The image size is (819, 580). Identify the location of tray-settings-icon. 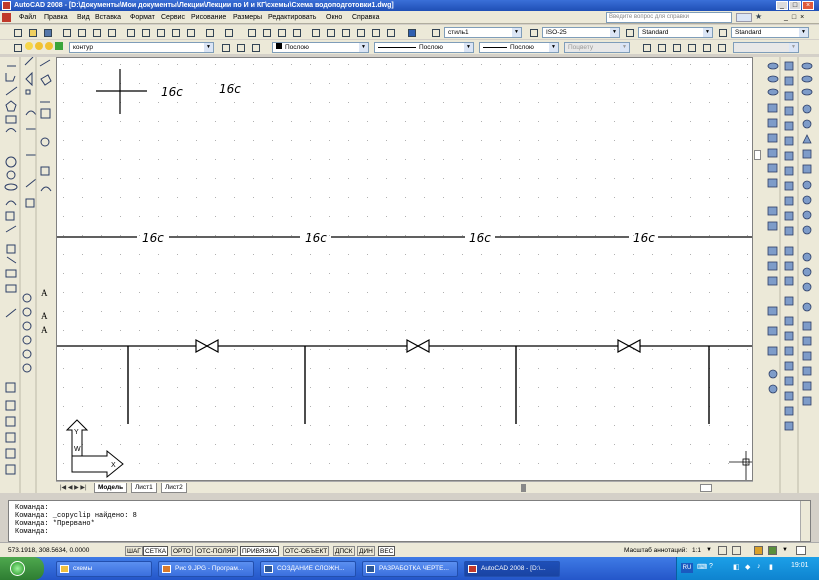
(772, 550).